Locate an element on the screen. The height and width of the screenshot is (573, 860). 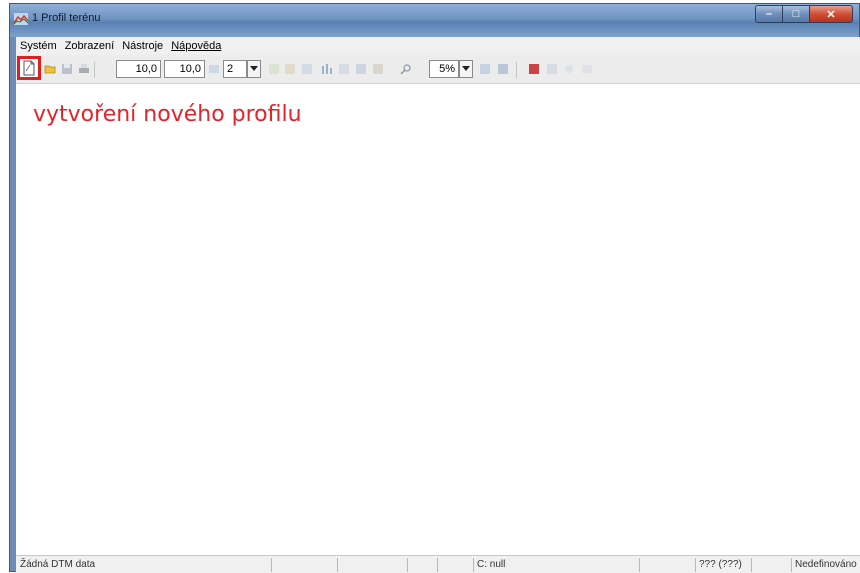
toolbar: 10,0 10,0 2 5% is located at coordinates (438, 69).